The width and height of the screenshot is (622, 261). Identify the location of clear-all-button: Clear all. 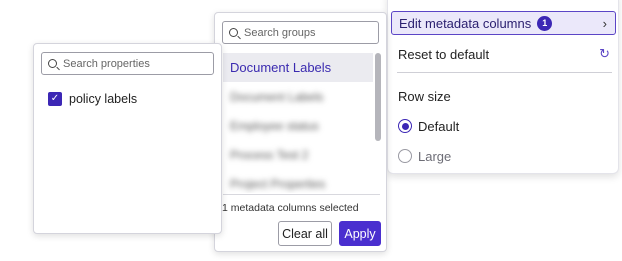
(305, 233).